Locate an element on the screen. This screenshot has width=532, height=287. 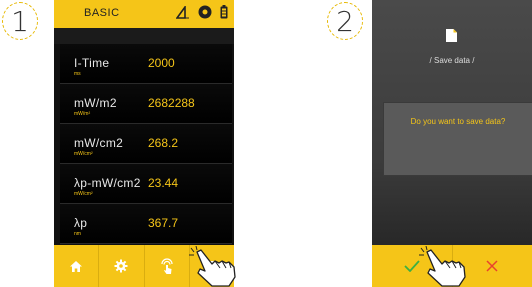
row-value: 268.2 is located at coordinates (163, 143).